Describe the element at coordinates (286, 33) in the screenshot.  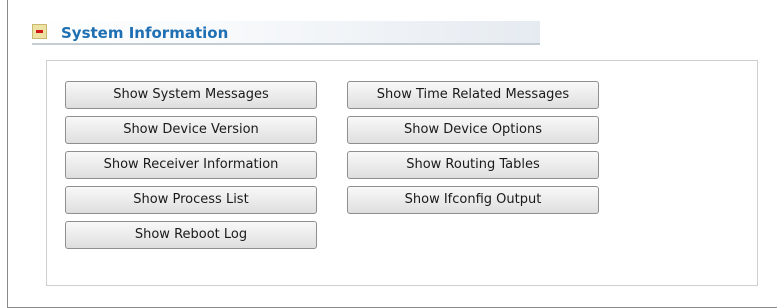
I see `section-header: System Information` at that location.